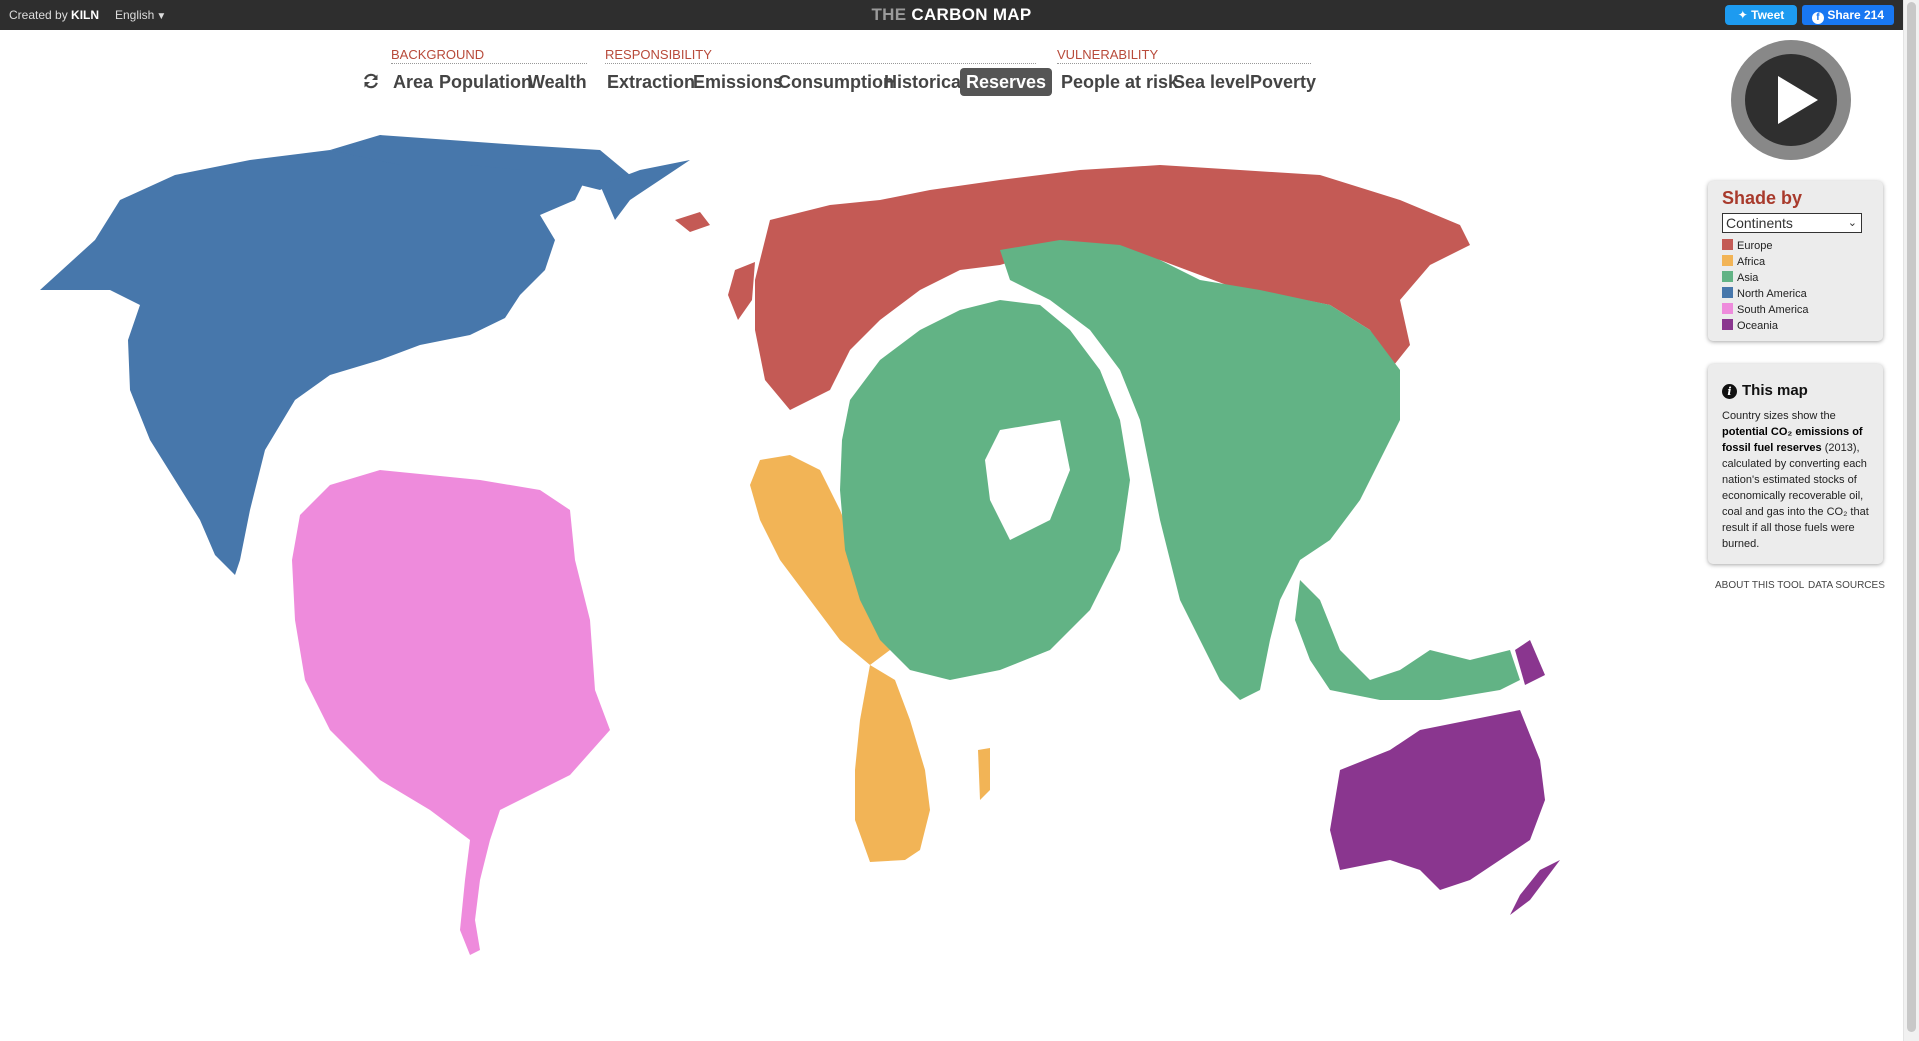  Describe the element at coordinates (489, 55) in the screenshot. I see `background-group-label: BACKGROUND` at that location.